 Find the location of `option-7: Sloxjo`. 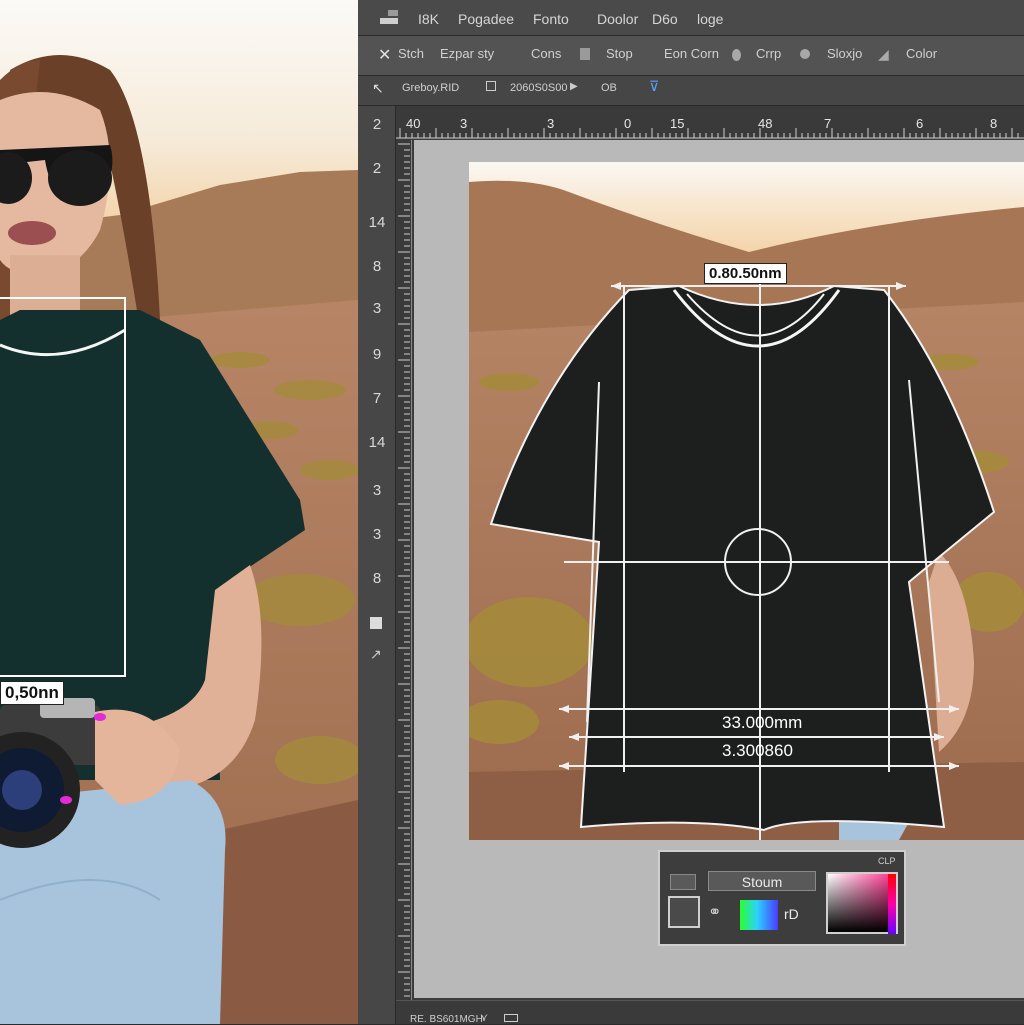

option-7: Sloxjo is located at coordinates (844, 53).